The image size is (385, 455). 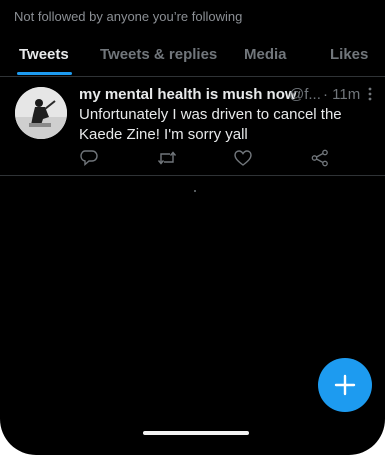 I want to click on compose-plus-icon, so click(x=345, y=385).